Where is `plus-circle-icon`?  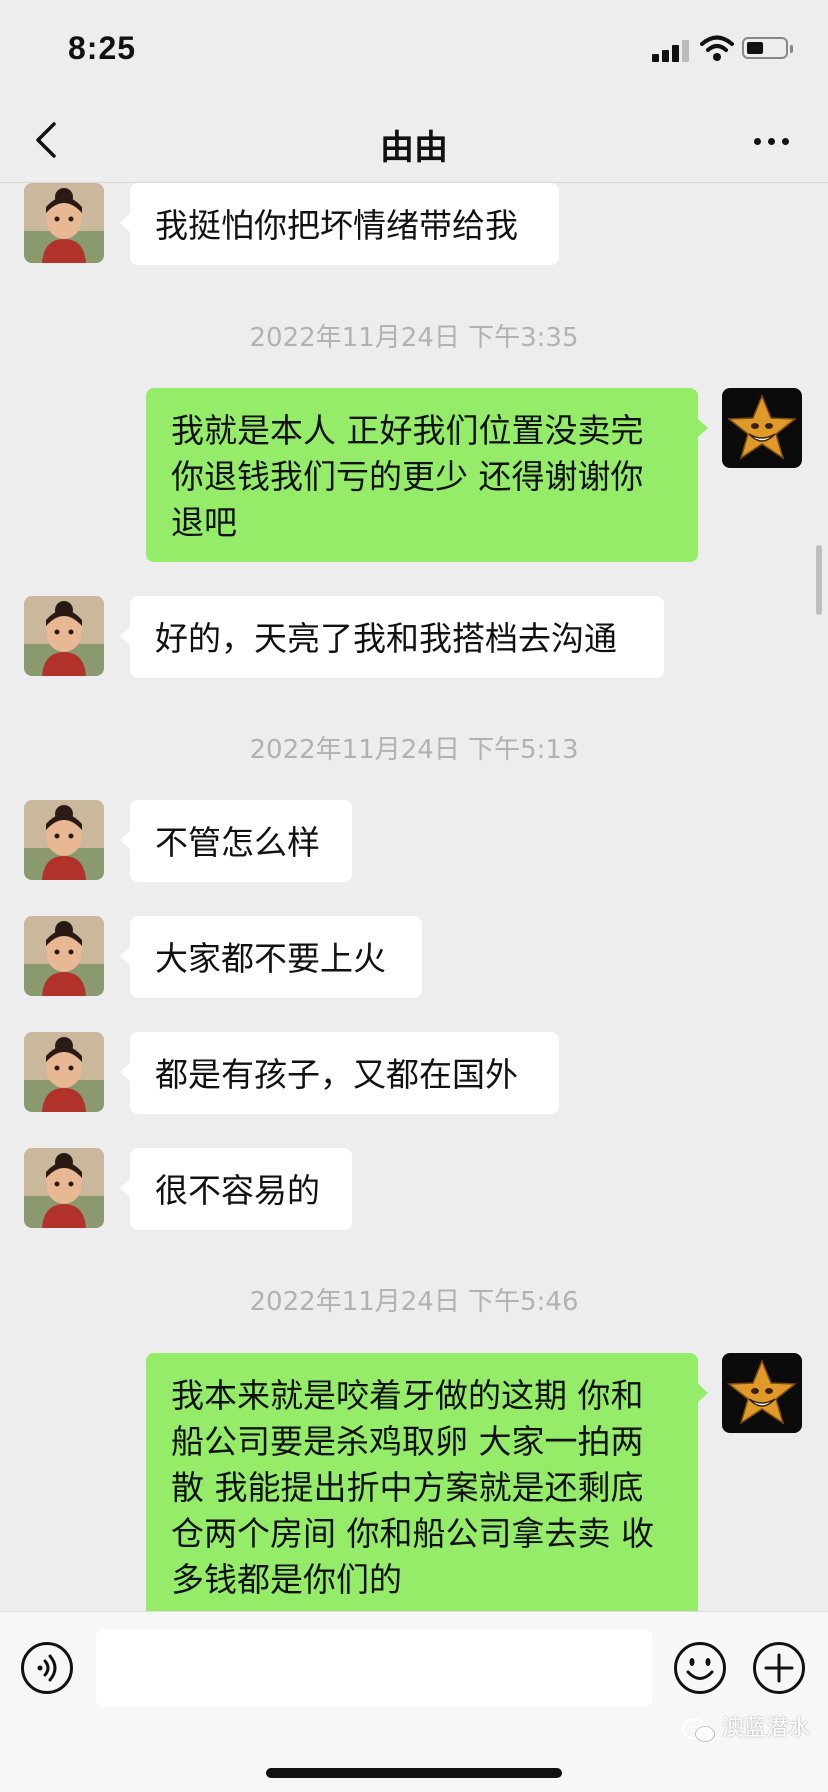
plus-circle-icon is located at coordinates (779, 1668).